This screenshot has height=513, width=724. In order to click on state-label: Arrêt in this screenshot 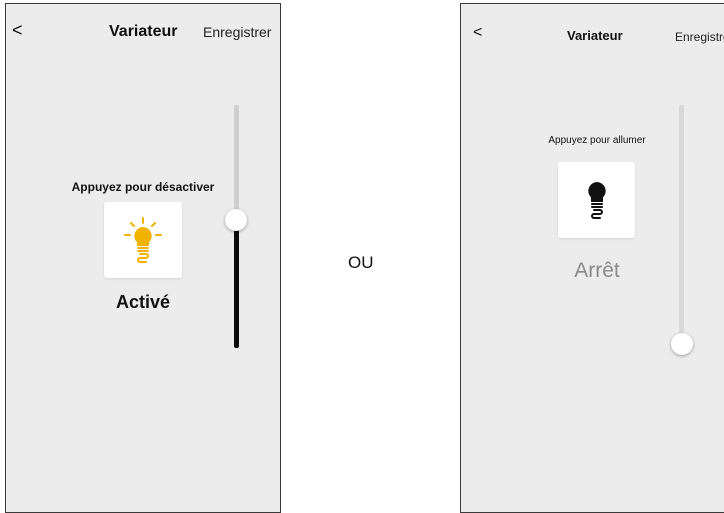, I will do `click(597, 270)`.